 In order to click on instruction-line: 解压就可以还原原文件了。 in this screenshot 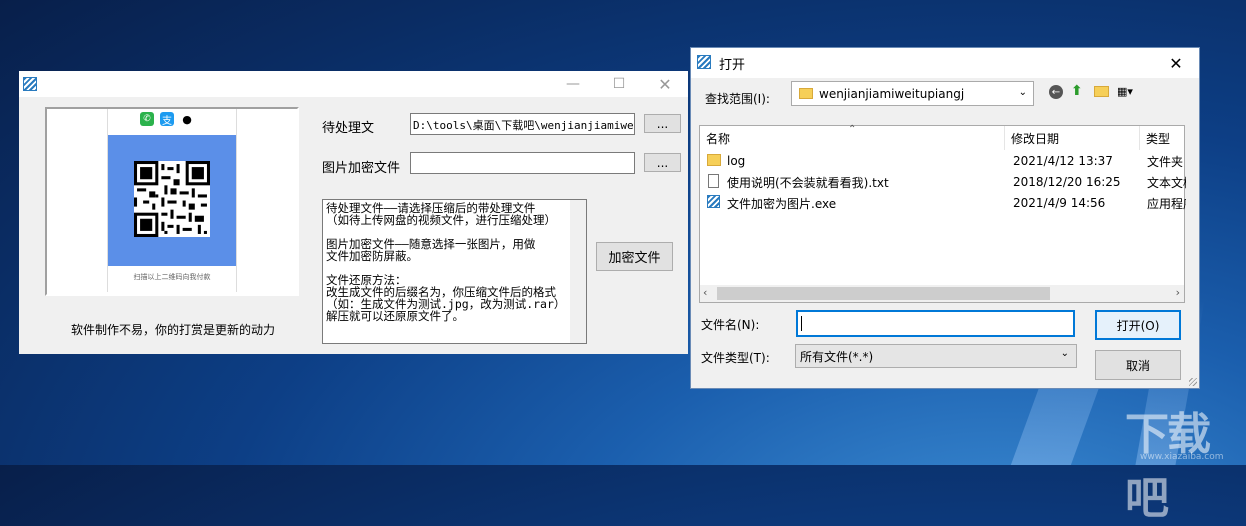, I will do `click(395, 316)`.